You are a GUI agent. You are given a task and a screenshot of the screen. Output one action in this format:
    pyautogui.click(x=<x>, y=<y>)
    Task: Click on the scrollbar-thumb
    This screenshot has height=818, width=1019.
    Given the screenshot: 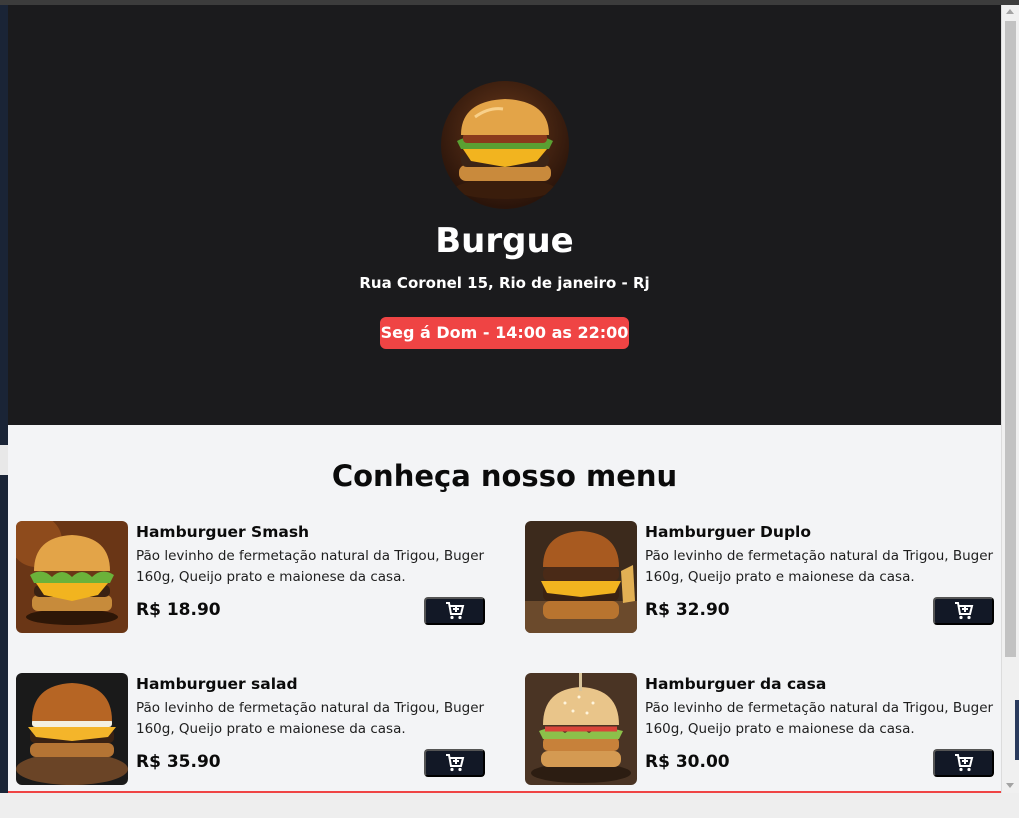 What is the action you would take?
    pyautogui.click(x=1010, y=339)
    